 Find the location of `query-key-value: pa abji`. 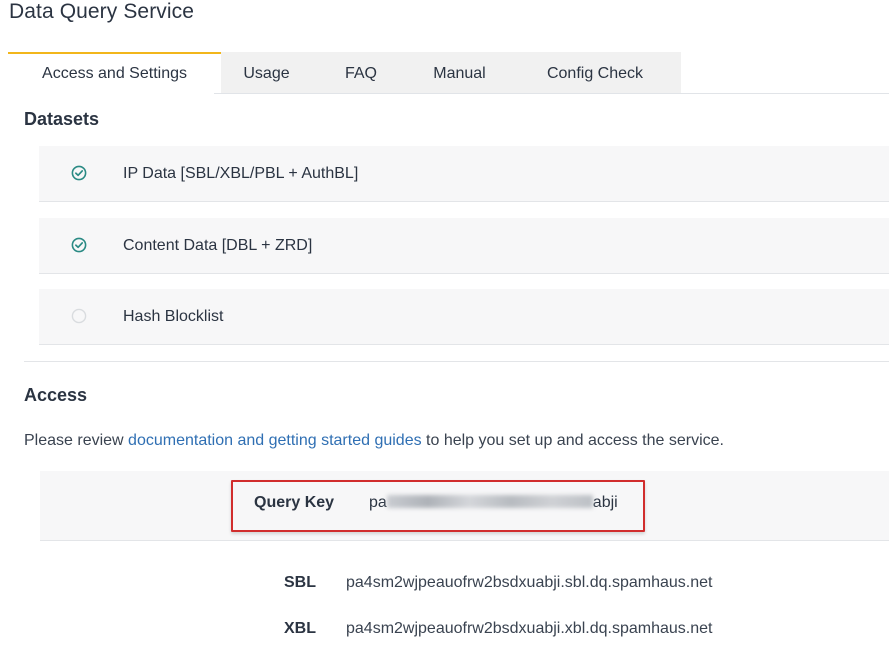

query-key-value: pa abji is located at coordinates (493, 503).